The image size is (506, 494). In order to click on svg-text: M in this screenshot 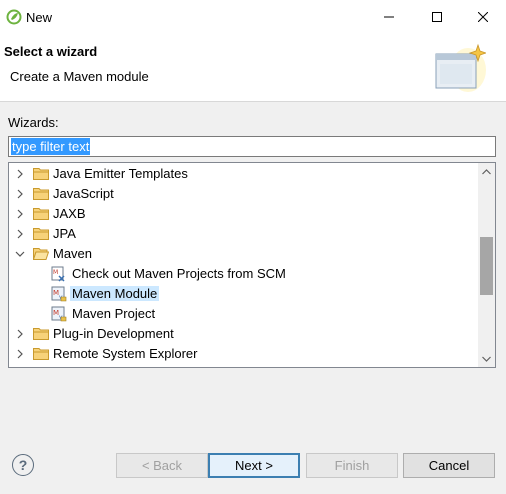, I will do `click(55, 272)`.